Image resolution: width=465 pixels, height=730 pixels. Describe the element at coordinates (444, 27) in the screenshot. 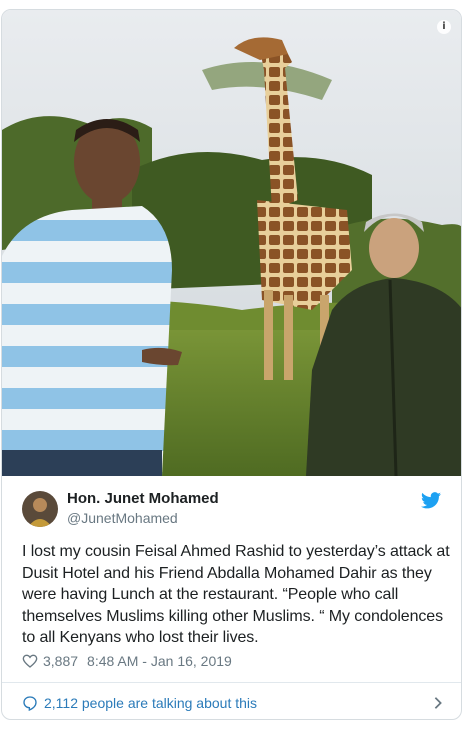

I see `info-icon: i` at that location.